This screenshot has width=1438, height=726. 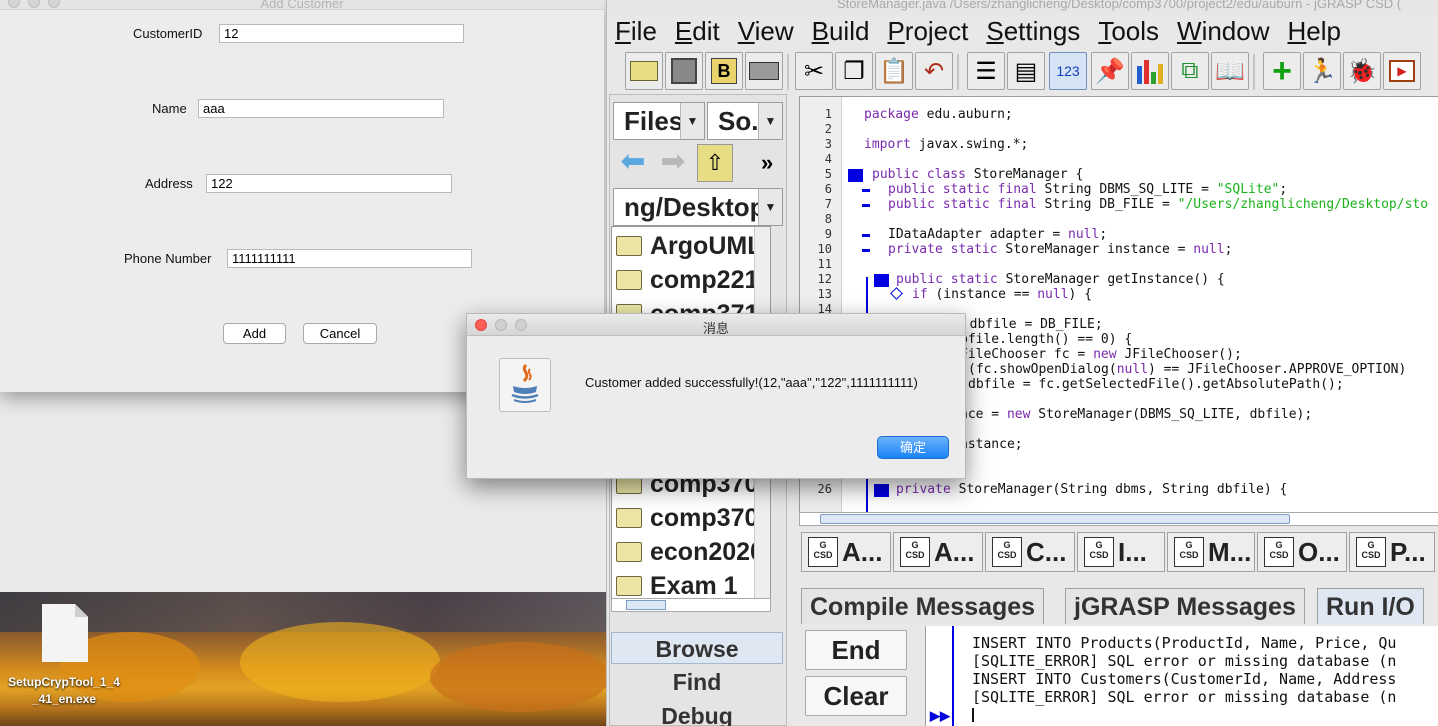 What do you see at coordinates (1046, 339) in the screenshot?
I see `code-line: bfile.length() == 0) {` at bounding box center [1046, 339].